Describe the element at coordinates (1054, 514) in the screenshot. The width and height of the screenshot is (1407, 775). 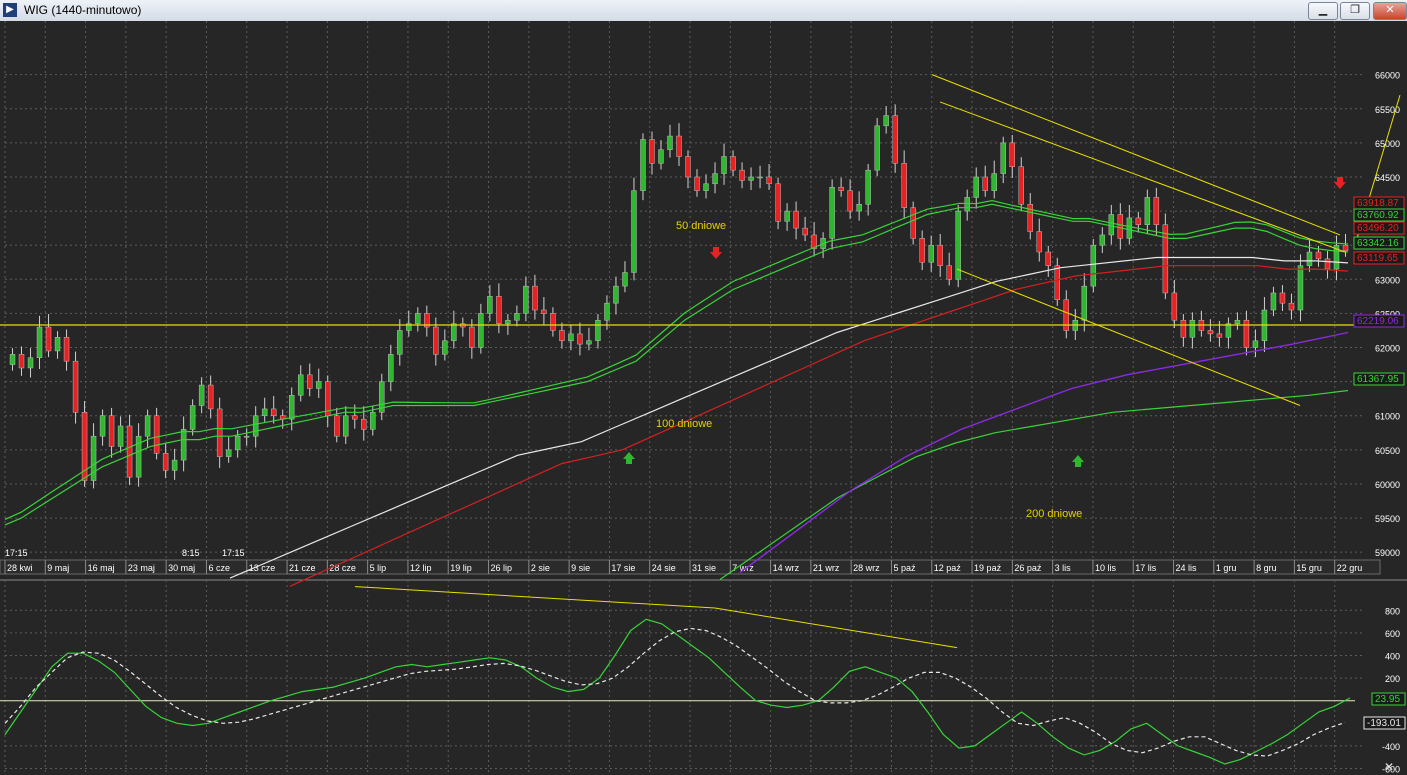
I see `ma-annotation: 200 dniowe` at that location.